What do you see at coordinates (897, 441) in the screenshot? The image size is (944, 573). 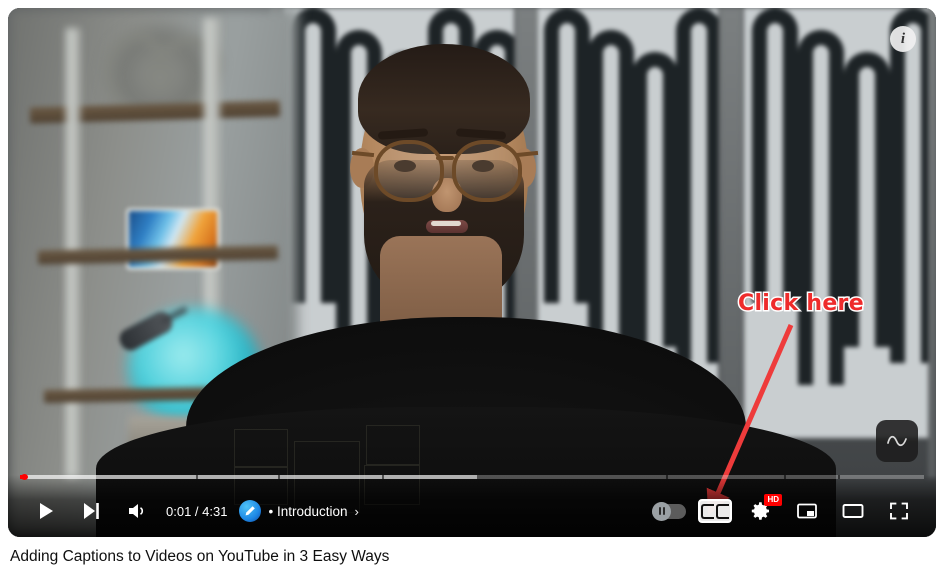 I see `sine-wave-icon` at bounding box center [897, 441].